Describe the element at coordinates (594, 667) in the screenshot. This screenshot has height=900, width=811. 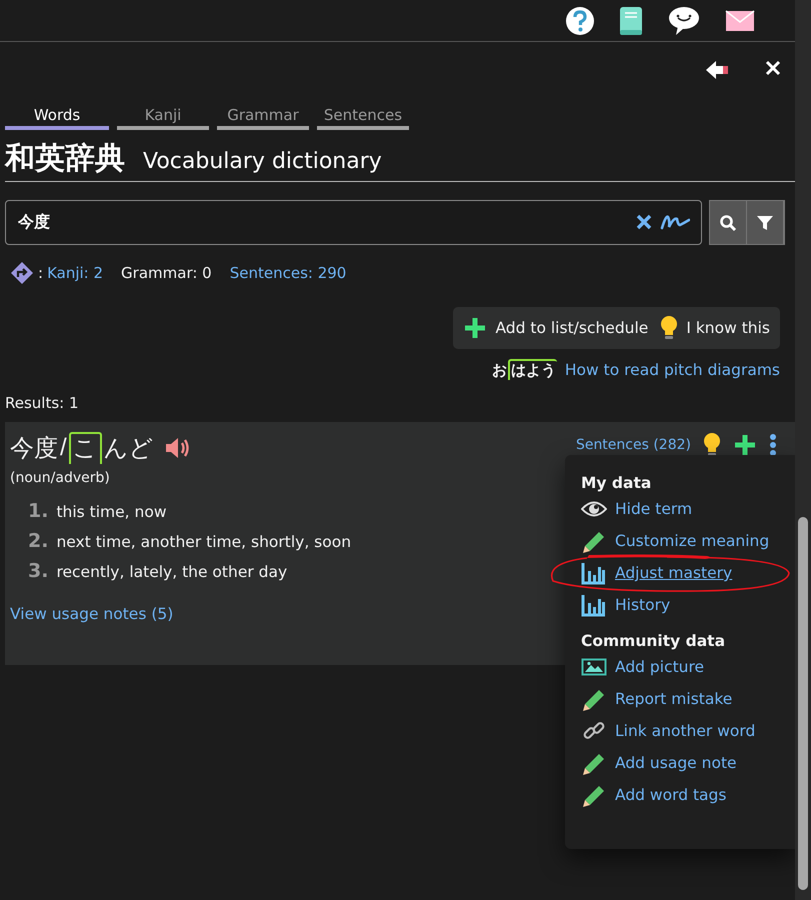
I see `picture-icon` at that location.